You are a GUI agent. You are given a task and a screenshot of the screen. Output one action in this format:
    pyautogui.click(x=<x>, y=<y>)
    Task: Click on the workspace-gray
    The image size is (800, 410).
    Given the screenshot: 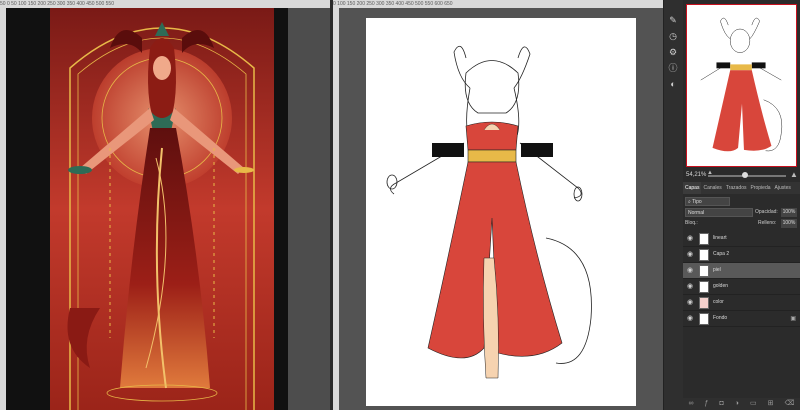 What is the action you would take?
    pyautogui.click(x=309, y=209)
    